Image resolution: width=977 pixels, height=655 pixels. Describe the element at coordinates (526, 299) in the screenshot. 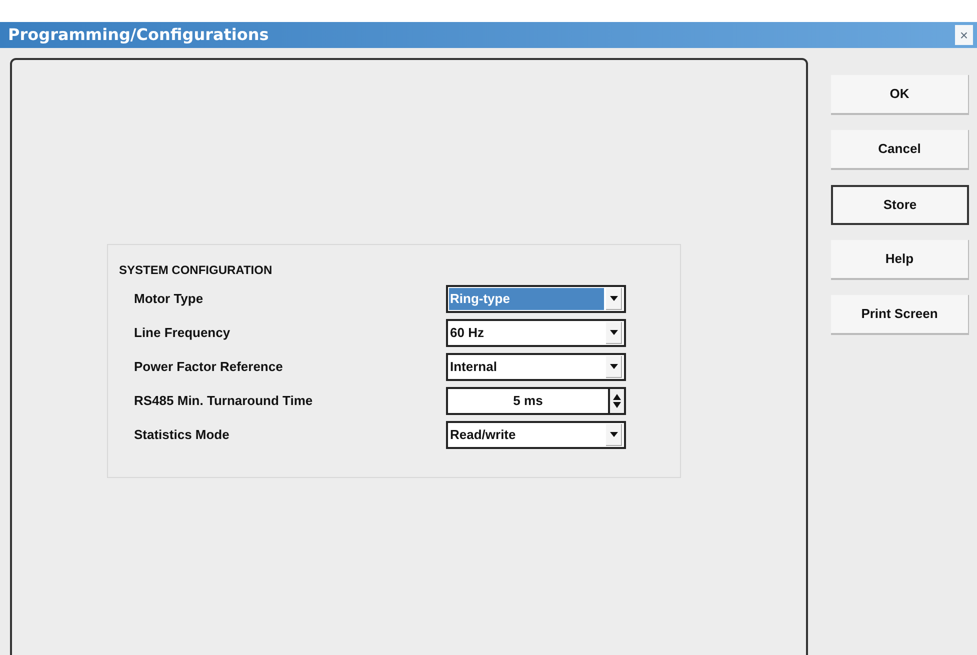

I see `dropdown-value: Ring-type` at that location.